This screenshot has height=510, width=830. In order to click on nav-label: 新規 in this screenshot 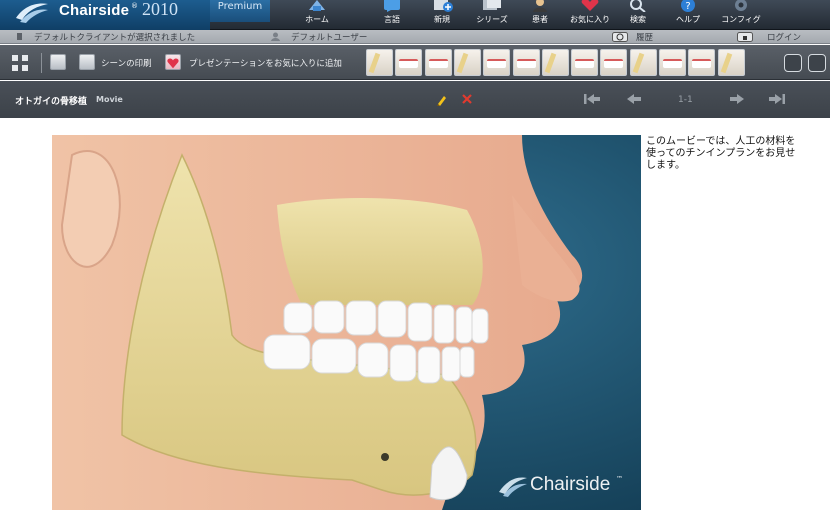, I will do `click(442, 19)`.